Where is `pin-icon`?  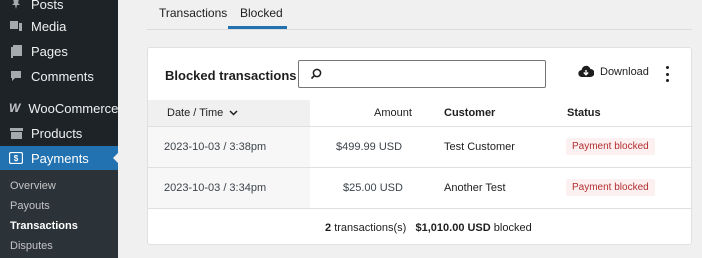 pin-icon is located at coordinates (16, 5).